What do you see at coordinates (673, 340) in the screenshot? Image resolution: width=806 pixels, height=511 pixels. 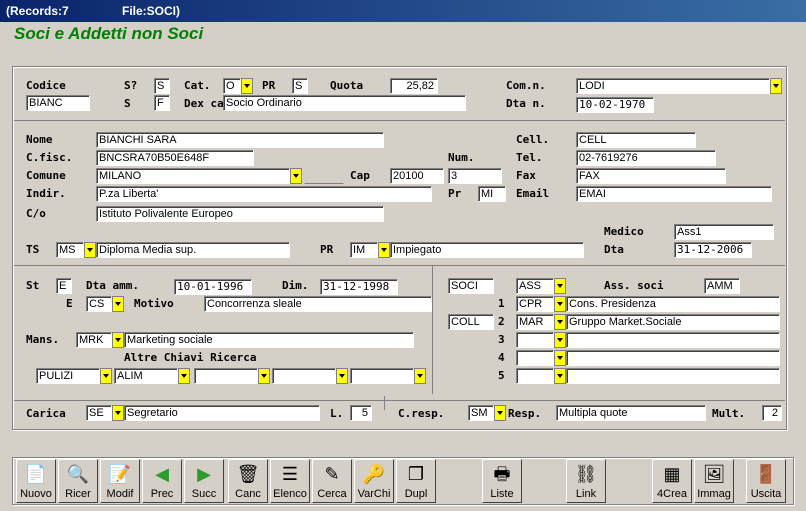 I see `row3-desc-field` at bounding box center [673, 340].